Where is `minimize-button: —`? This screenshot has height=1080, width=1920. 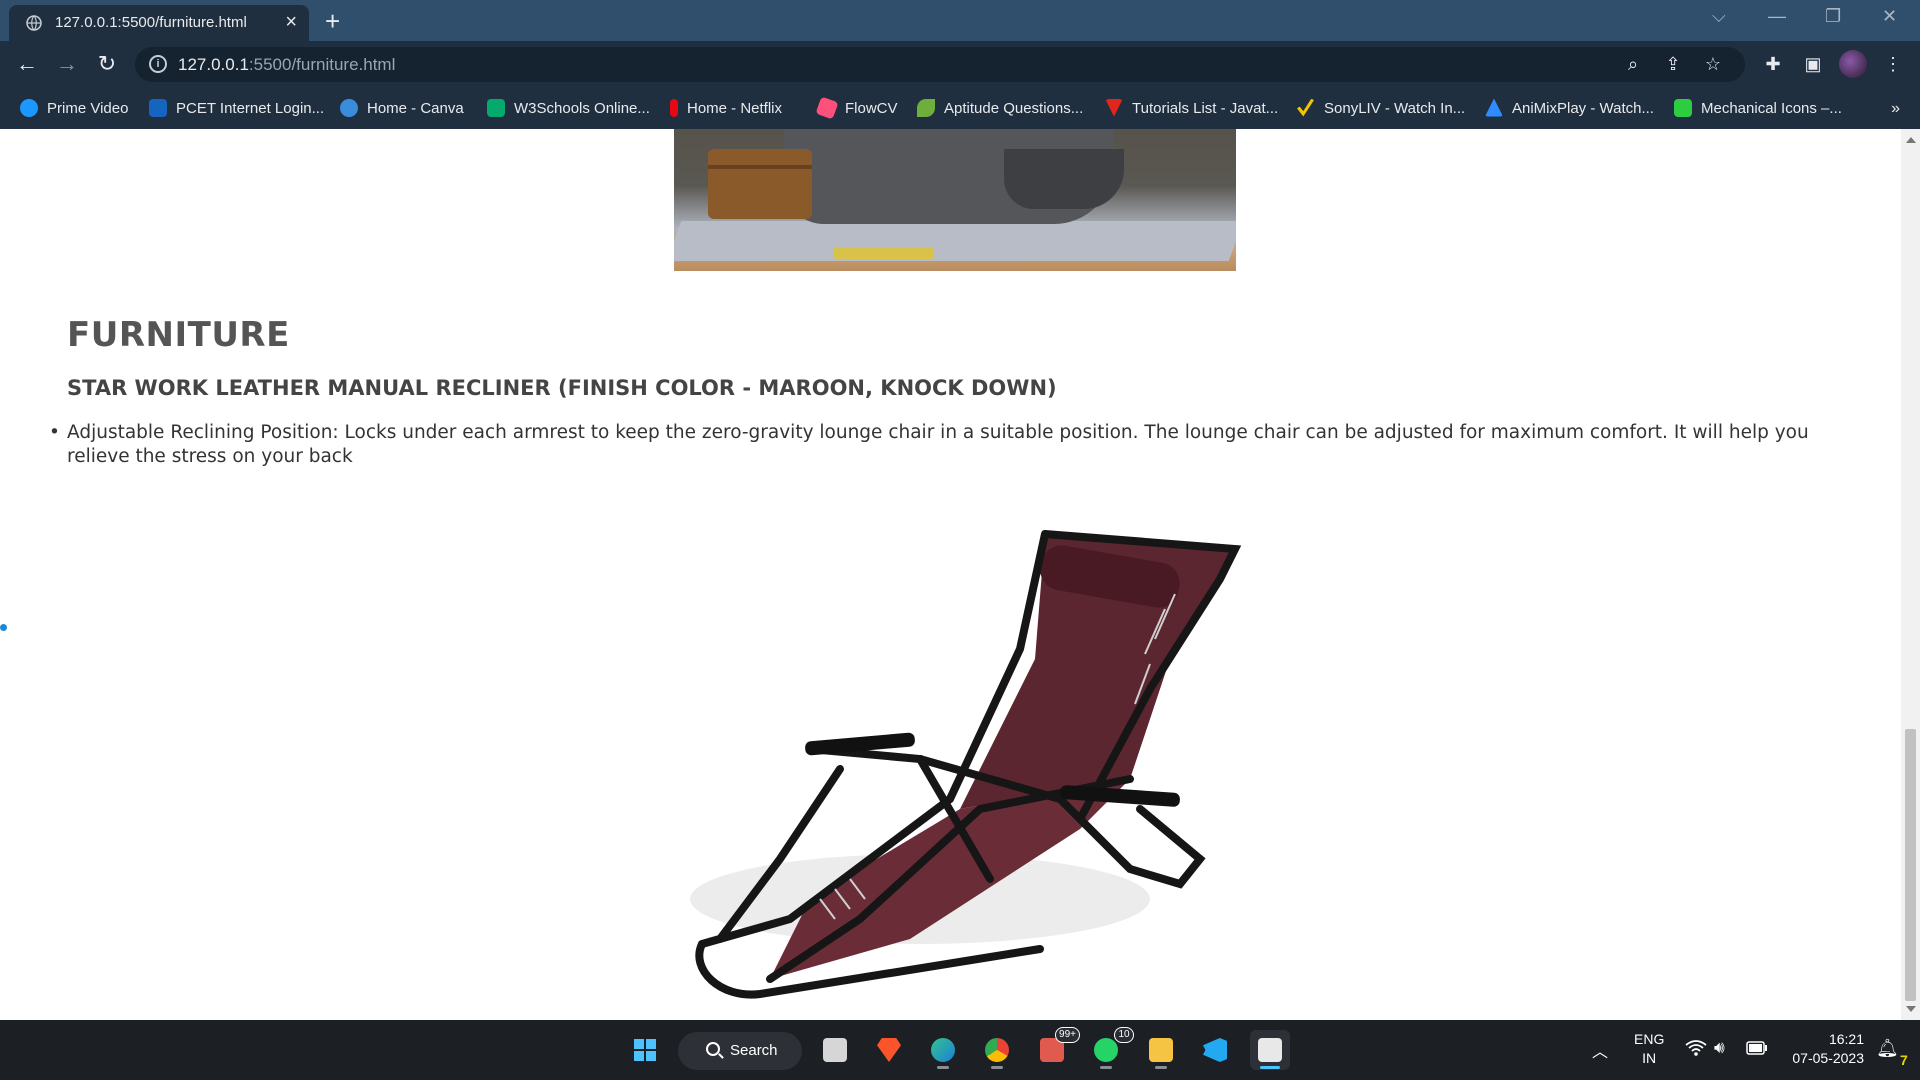 minimize-button: — is located at coordinates (1777, 16).